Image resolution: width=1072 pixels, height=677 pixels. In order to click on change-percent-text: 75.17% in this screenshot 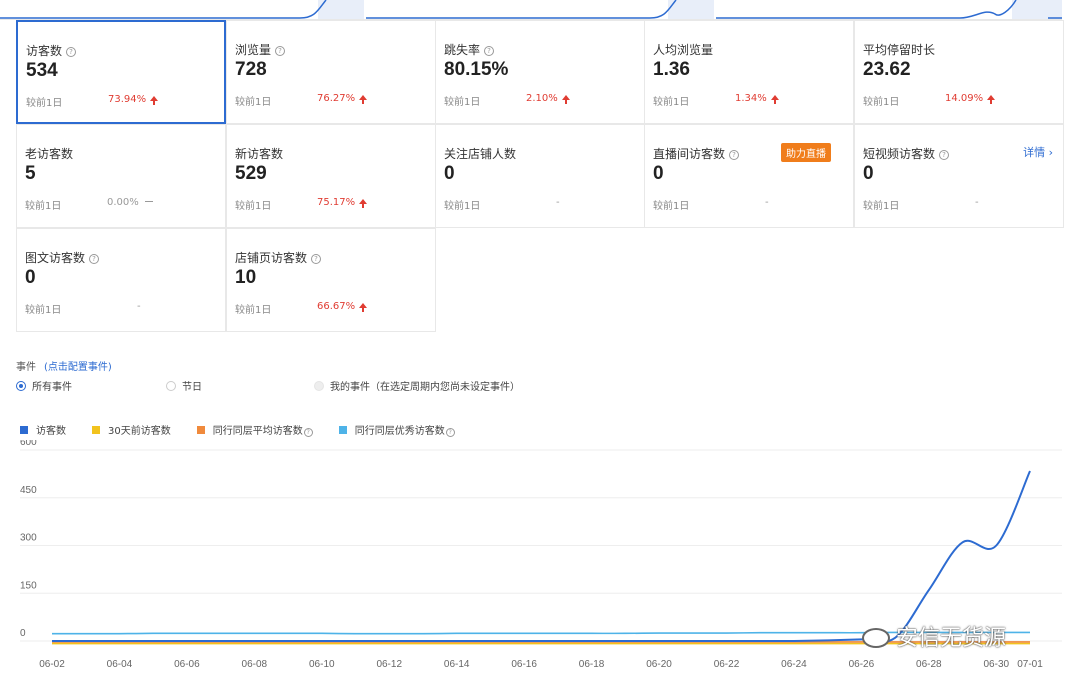, I will do `click(336, 202)`.